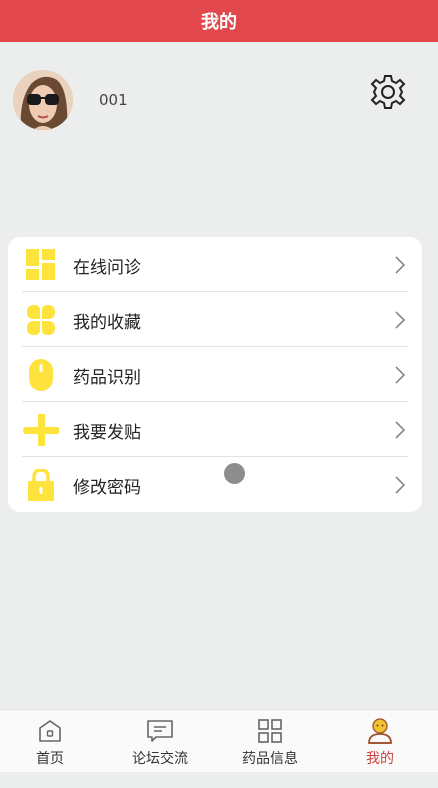  Describe the element at coordinates (215, 429) in the screenshot. I see `menu-item-new-post: 我要发贴` at that location.